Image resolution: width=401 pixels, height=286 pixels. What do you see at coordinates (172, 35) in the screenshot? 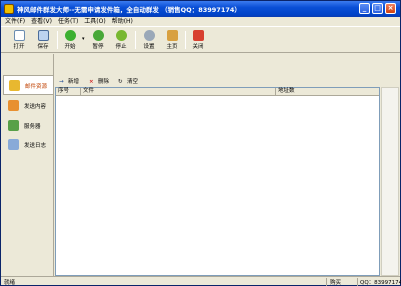
I see `home-icon` at bounding box center [172, 35].